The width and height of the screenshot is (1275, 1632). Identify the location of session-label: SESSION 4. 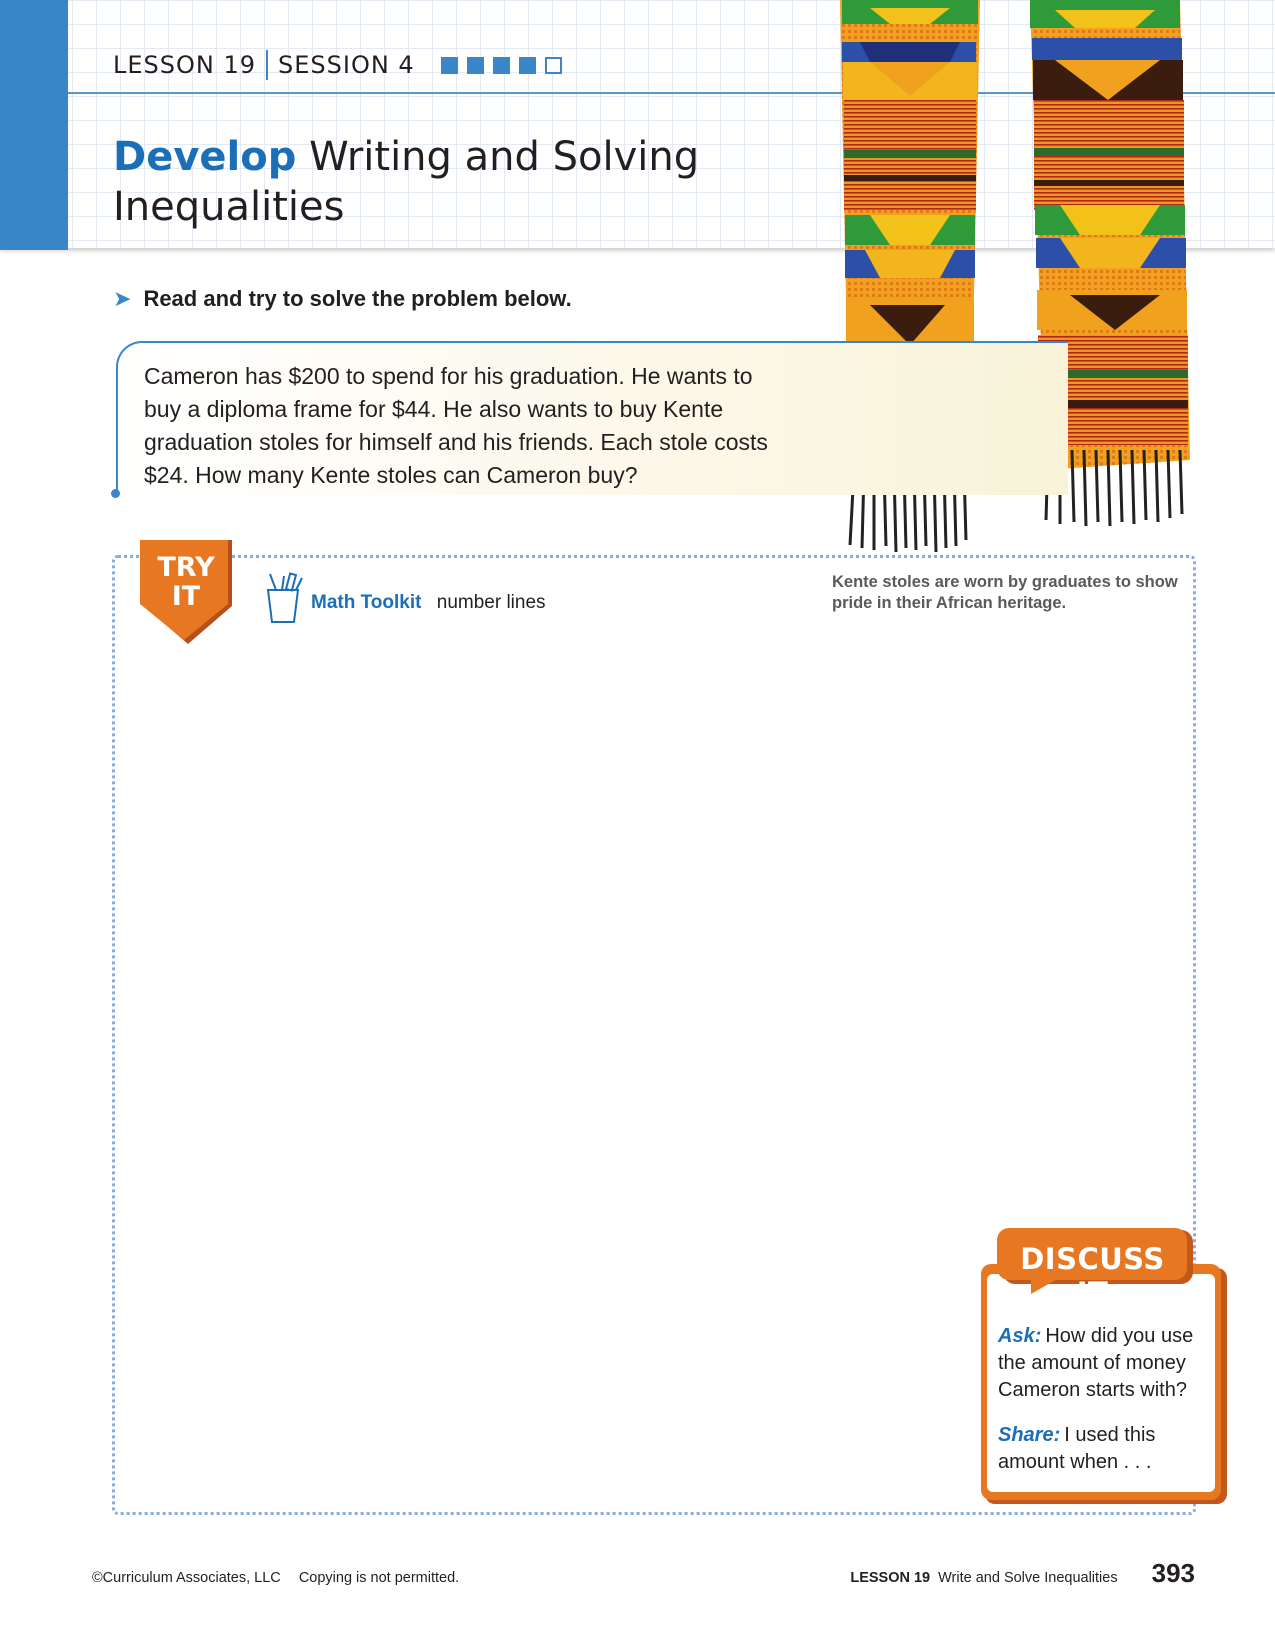
(346, 65).